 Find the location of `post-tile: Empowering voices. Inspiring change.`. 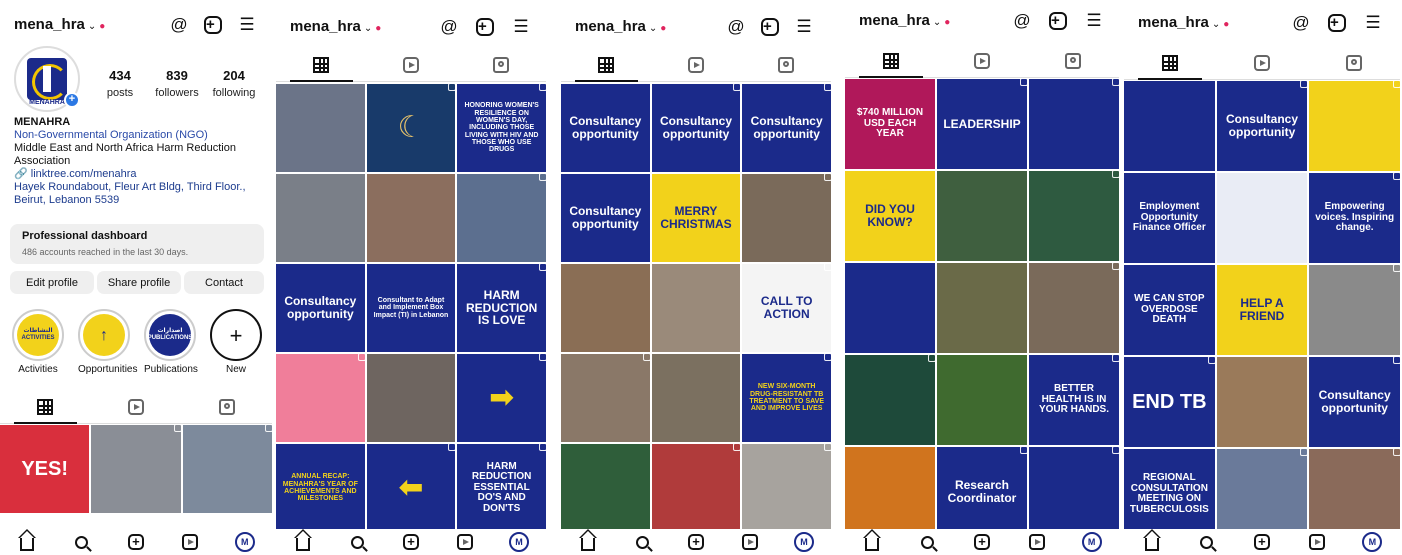

post-tile: Empowering voices. Inspiring change. is located at coordinates (1354, 218).